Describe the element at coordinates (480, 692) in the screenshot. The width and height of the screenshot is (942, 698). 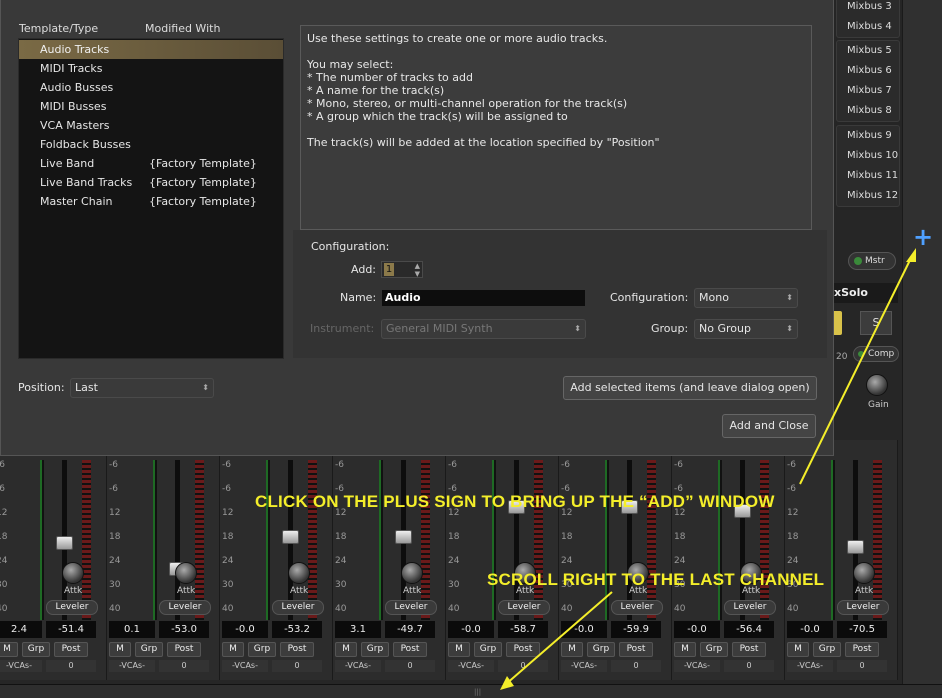
I see `scroll-grip-icon: |||` at that location.